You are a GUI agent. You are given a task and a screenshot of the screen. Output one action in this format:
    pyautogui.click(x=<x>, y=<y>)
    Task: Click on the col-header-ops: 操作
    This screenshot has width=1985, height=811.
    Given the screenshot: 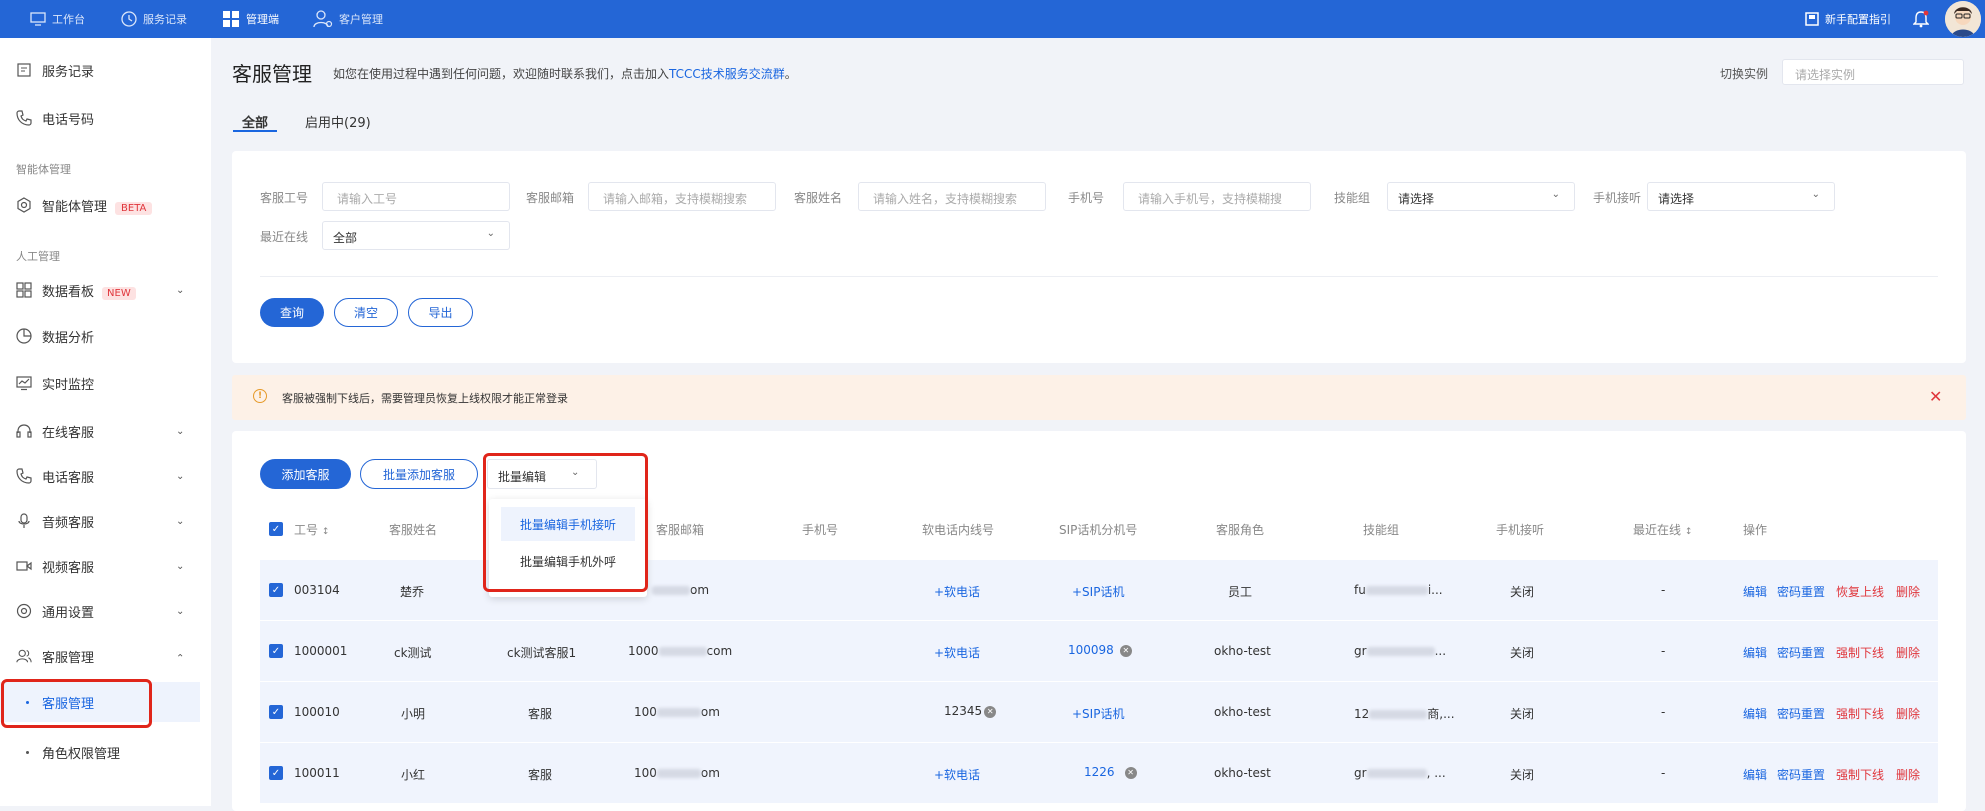 What is the action you would take?
    pyautogui.click(x=1755, y=530)
    